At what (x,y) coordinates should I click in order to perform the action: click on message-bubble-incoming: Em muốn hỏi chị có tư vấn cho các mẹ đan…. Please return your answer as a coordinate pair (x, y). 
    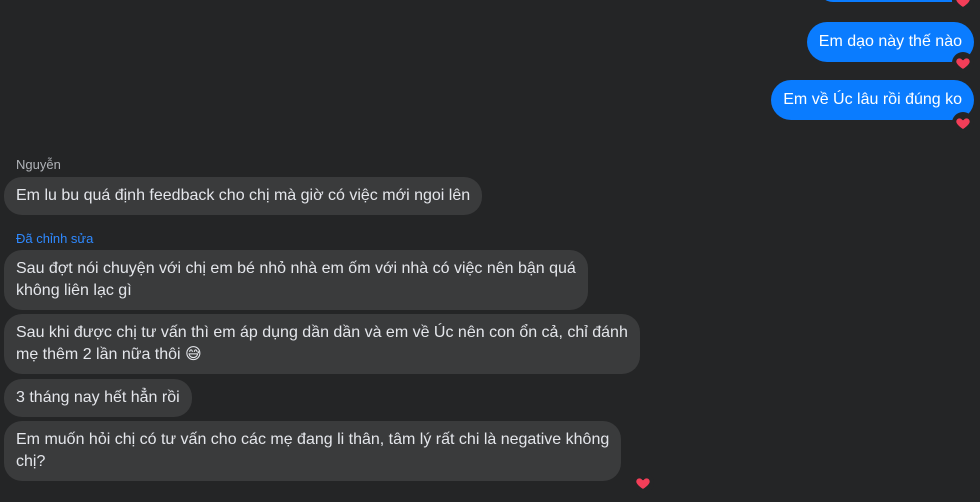
    Looking at the image, I should click on (313, 451).